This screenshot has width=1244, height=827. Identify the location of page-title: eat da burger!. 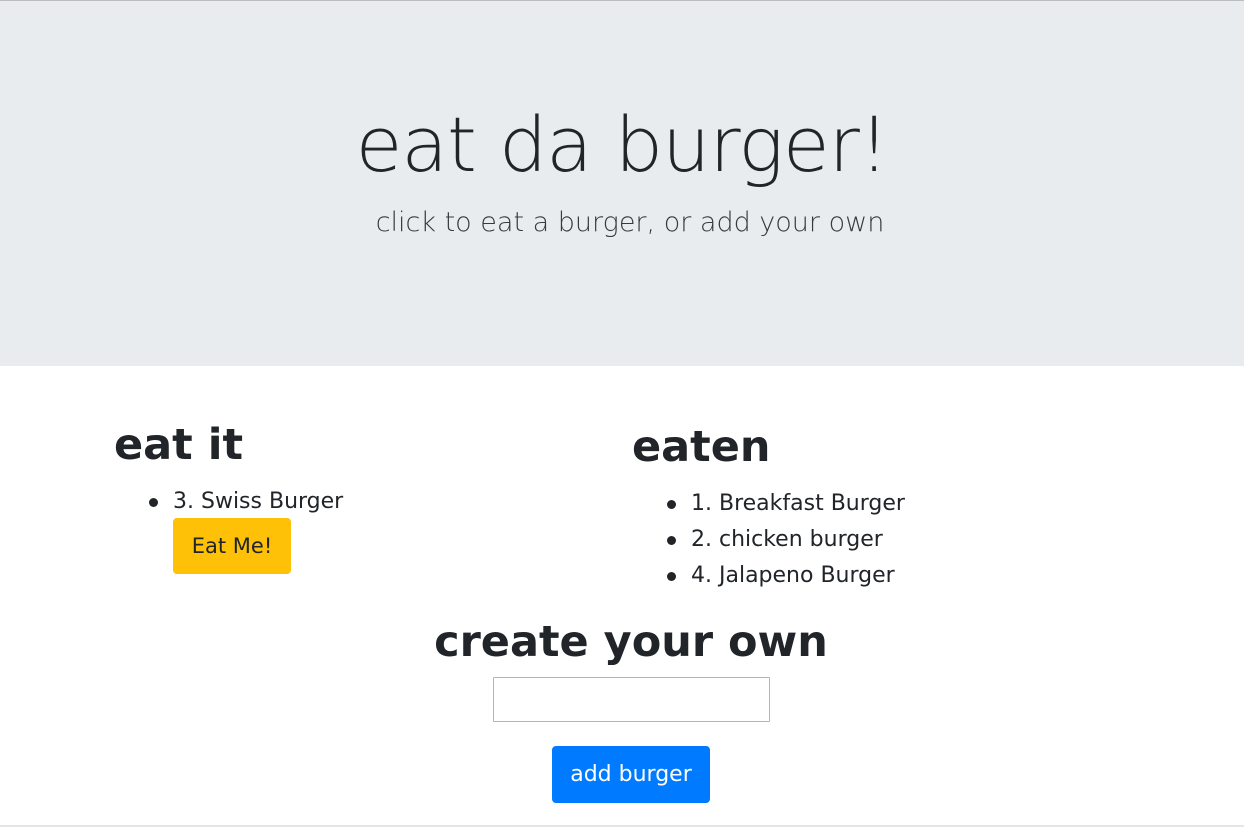
(622, 144).